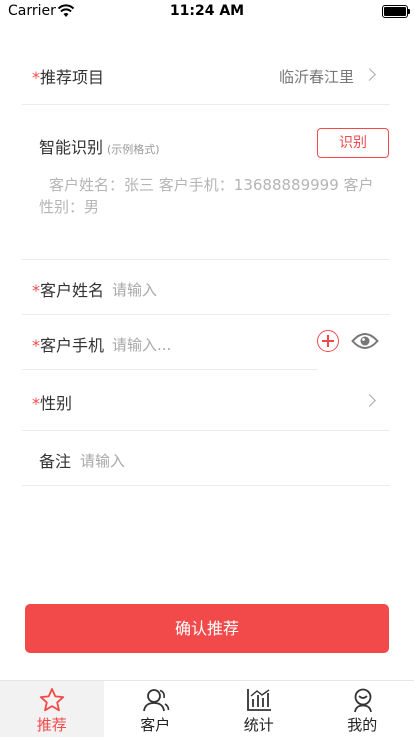 This screenshot has height=737, width=414. I want to click on tab-recommend-label: 推荐, so click(52, 724).